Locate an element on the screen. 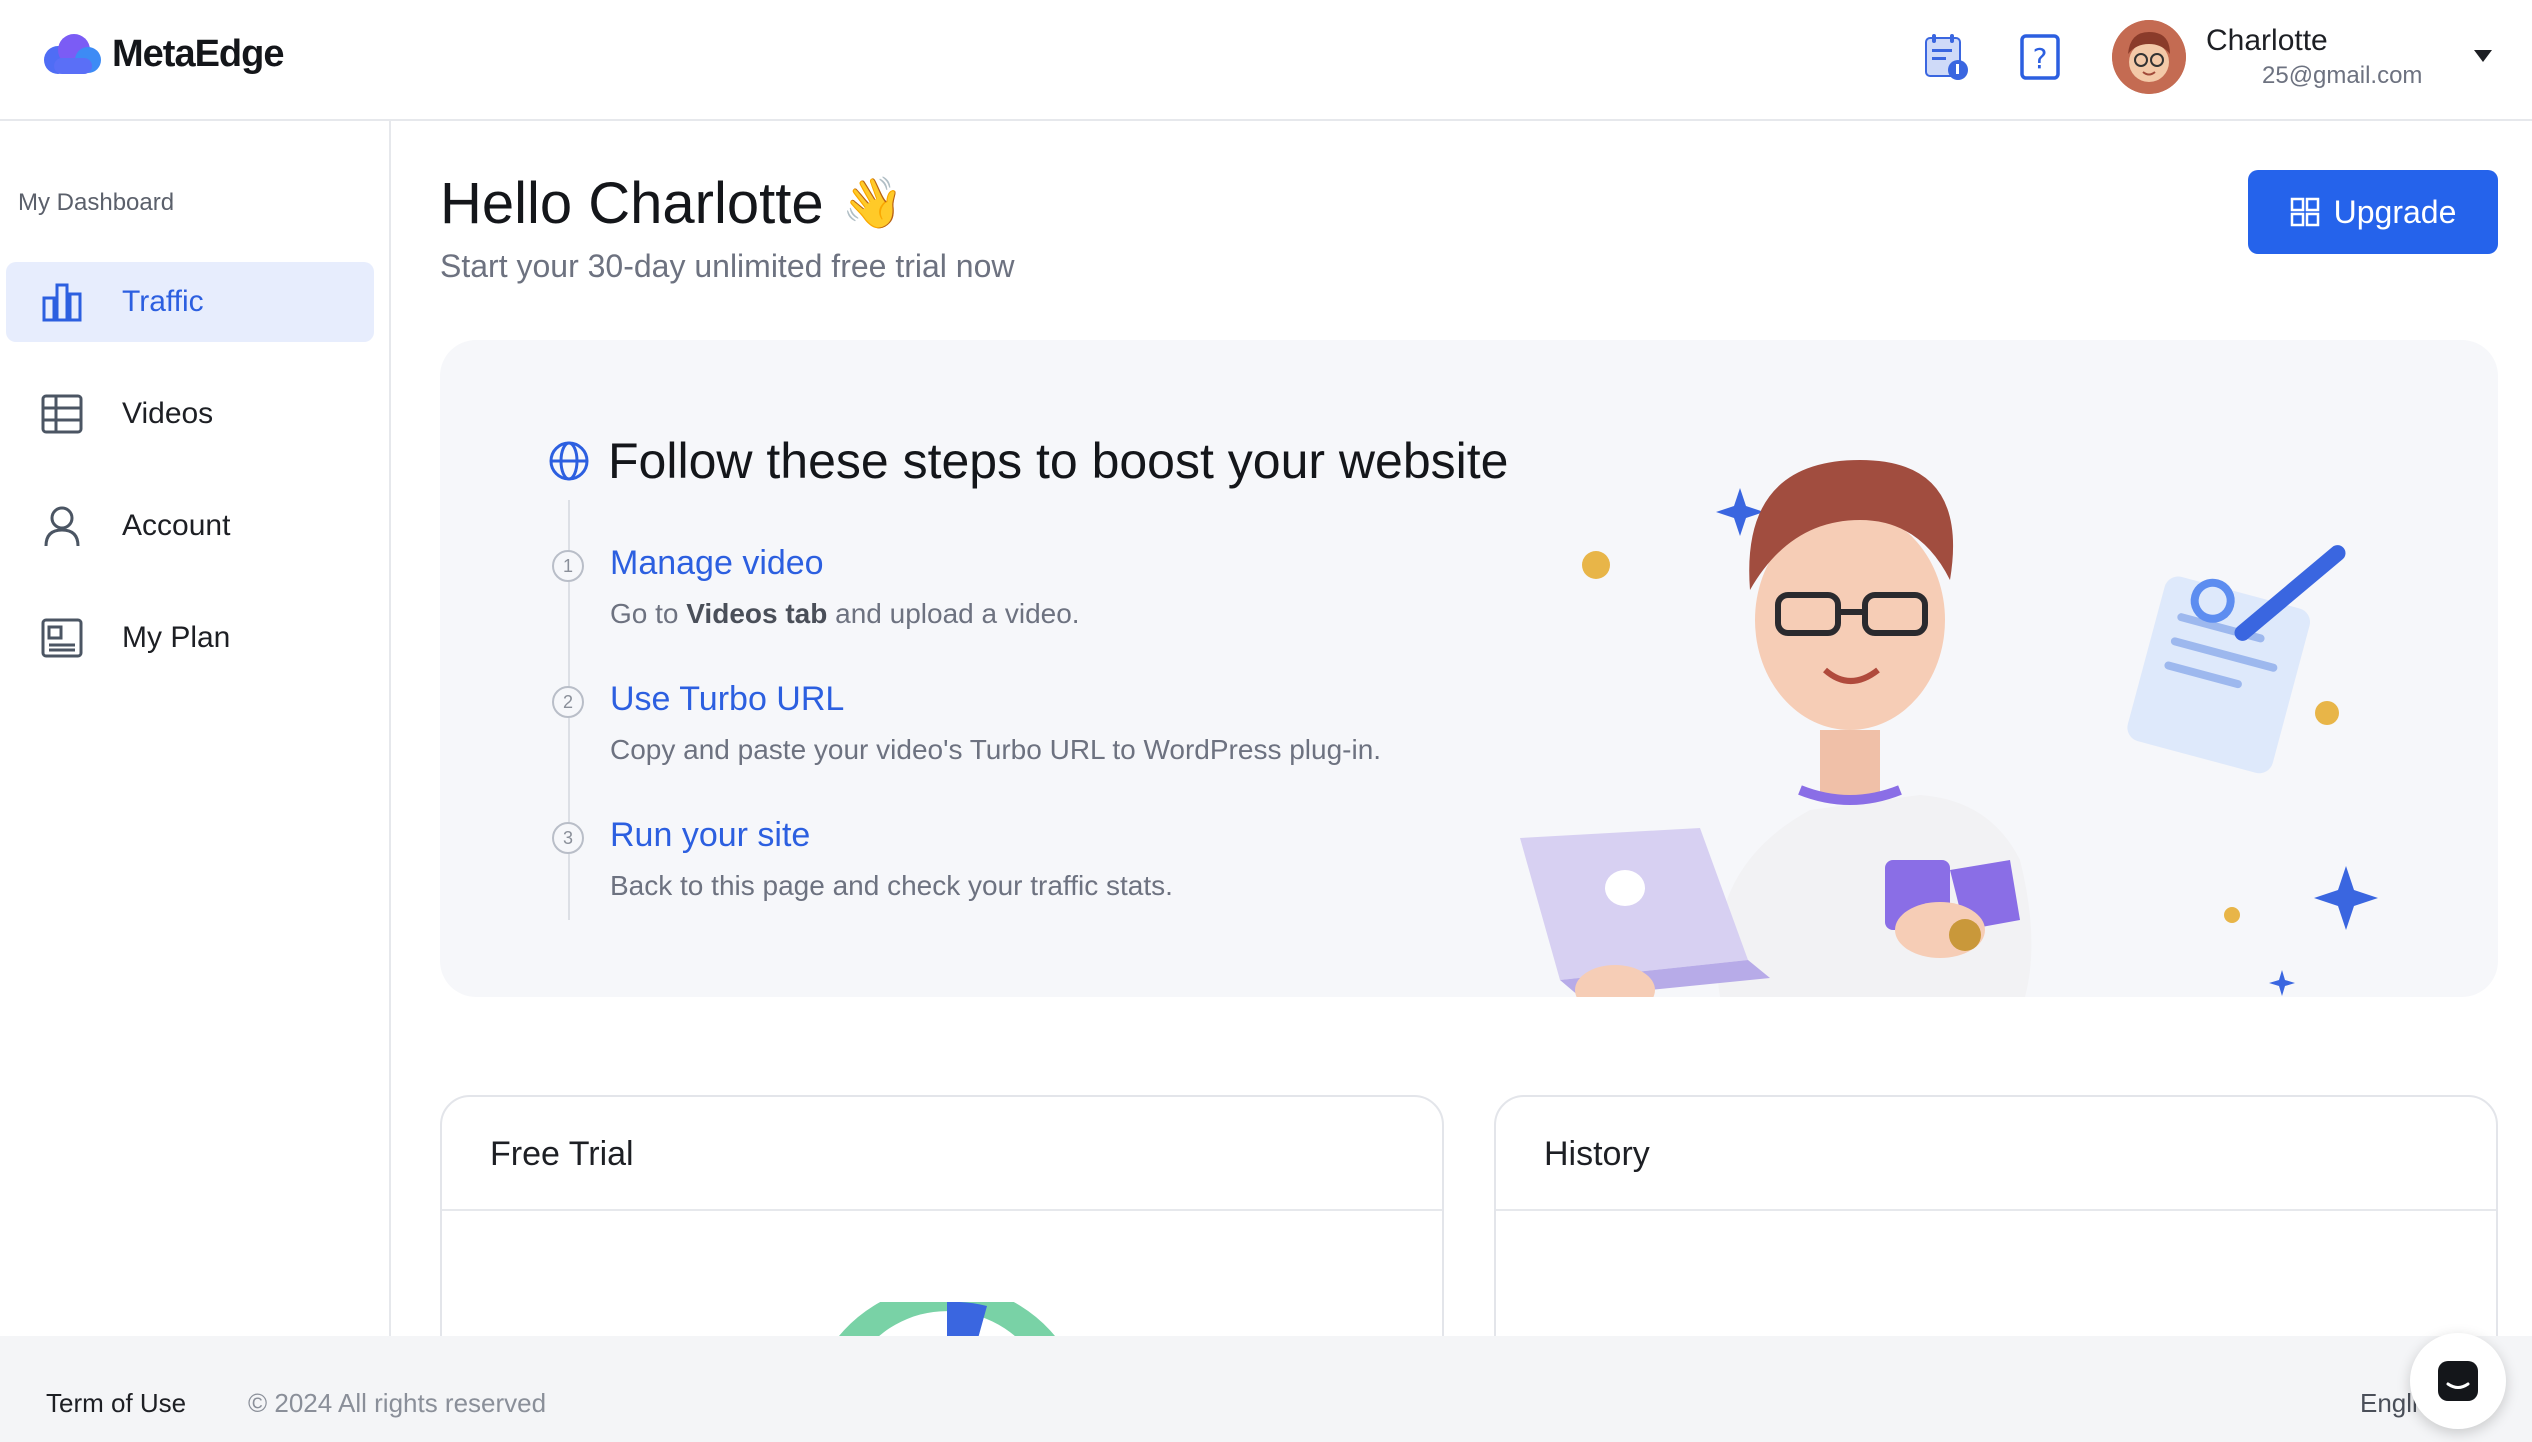 The image size is (2532, 1442). help-icon: ? is located at coordinates (2042, 57).